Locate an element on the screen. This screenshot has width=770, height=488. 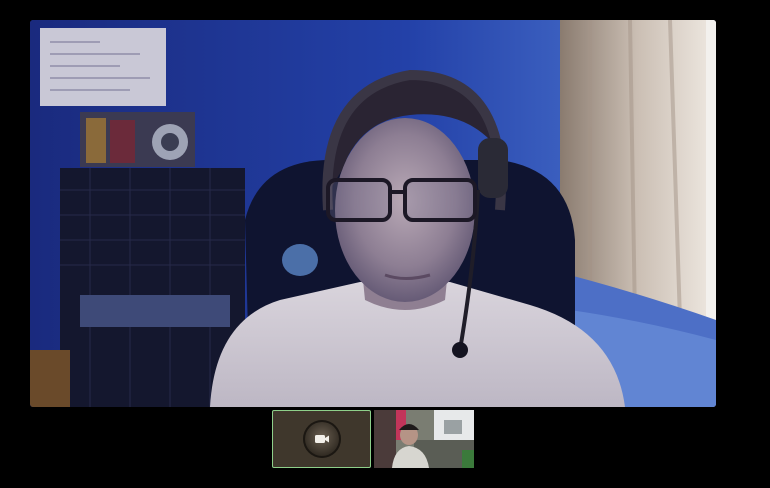
camera-off-avatar is located at coordinates (321, 439).